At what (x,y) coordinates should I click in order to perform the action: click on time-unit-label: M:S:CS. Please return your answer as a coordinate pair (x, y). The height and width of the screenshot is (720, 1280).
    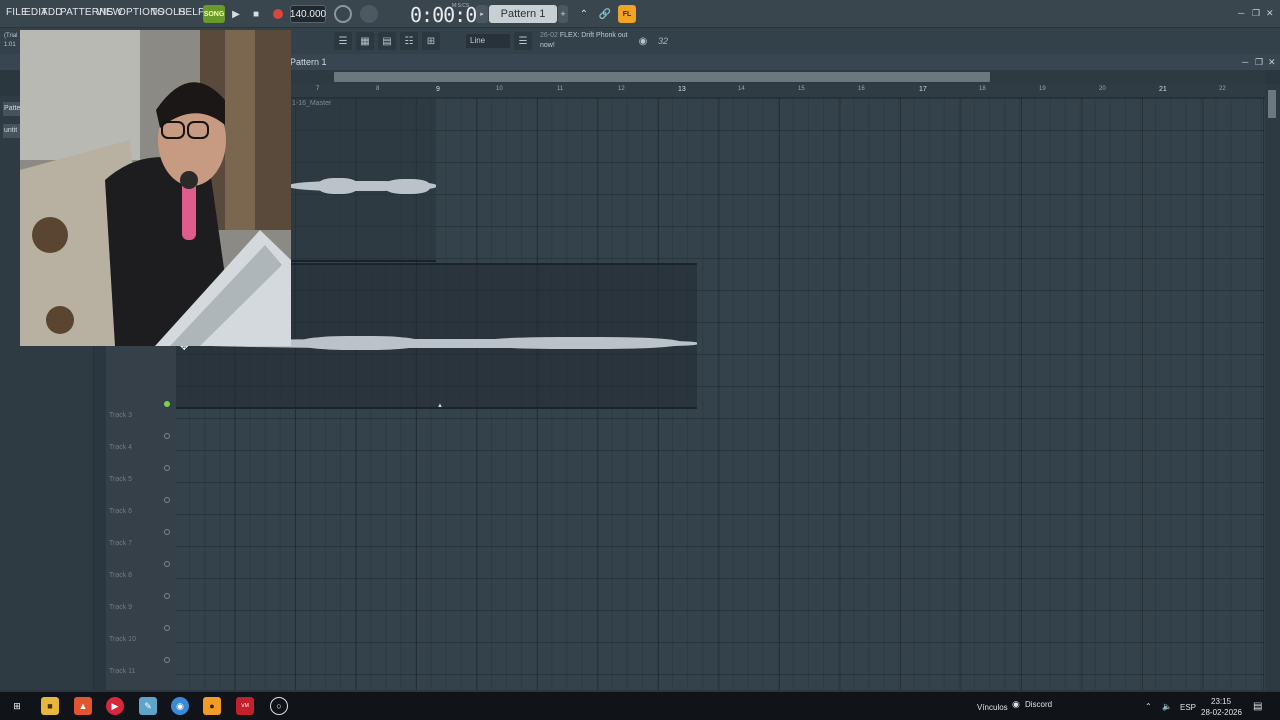
    Looking at the image, I should click on (461, 6).